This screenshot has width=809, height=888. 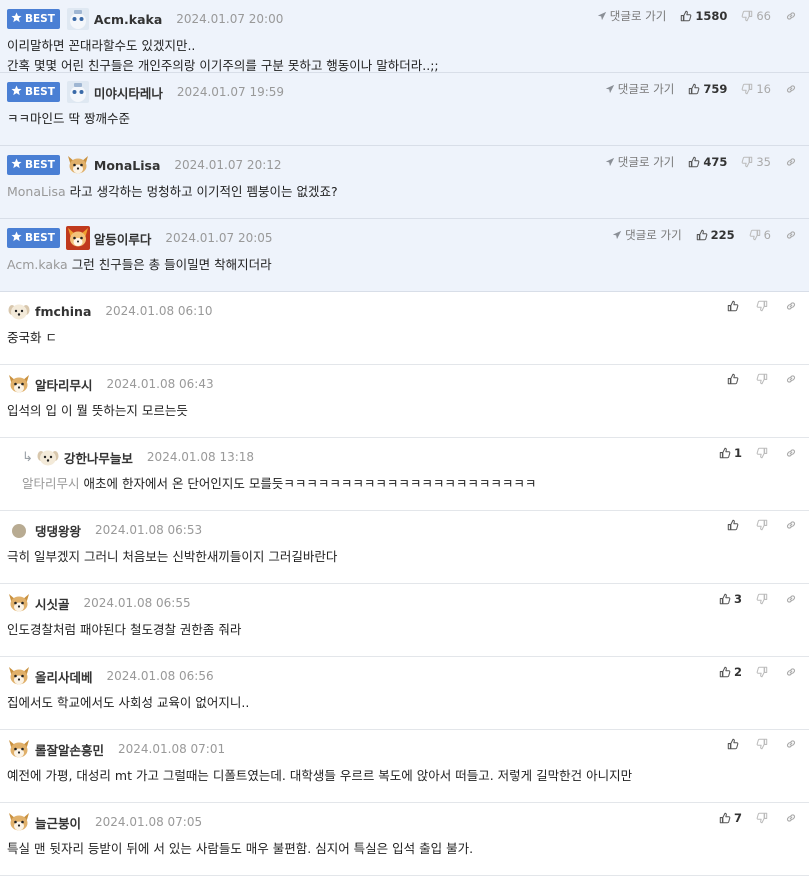 What do you see at coordinates (763, 16) in the screenshot?
I see `downvote-count: 66` at bounding box center [763, 16].